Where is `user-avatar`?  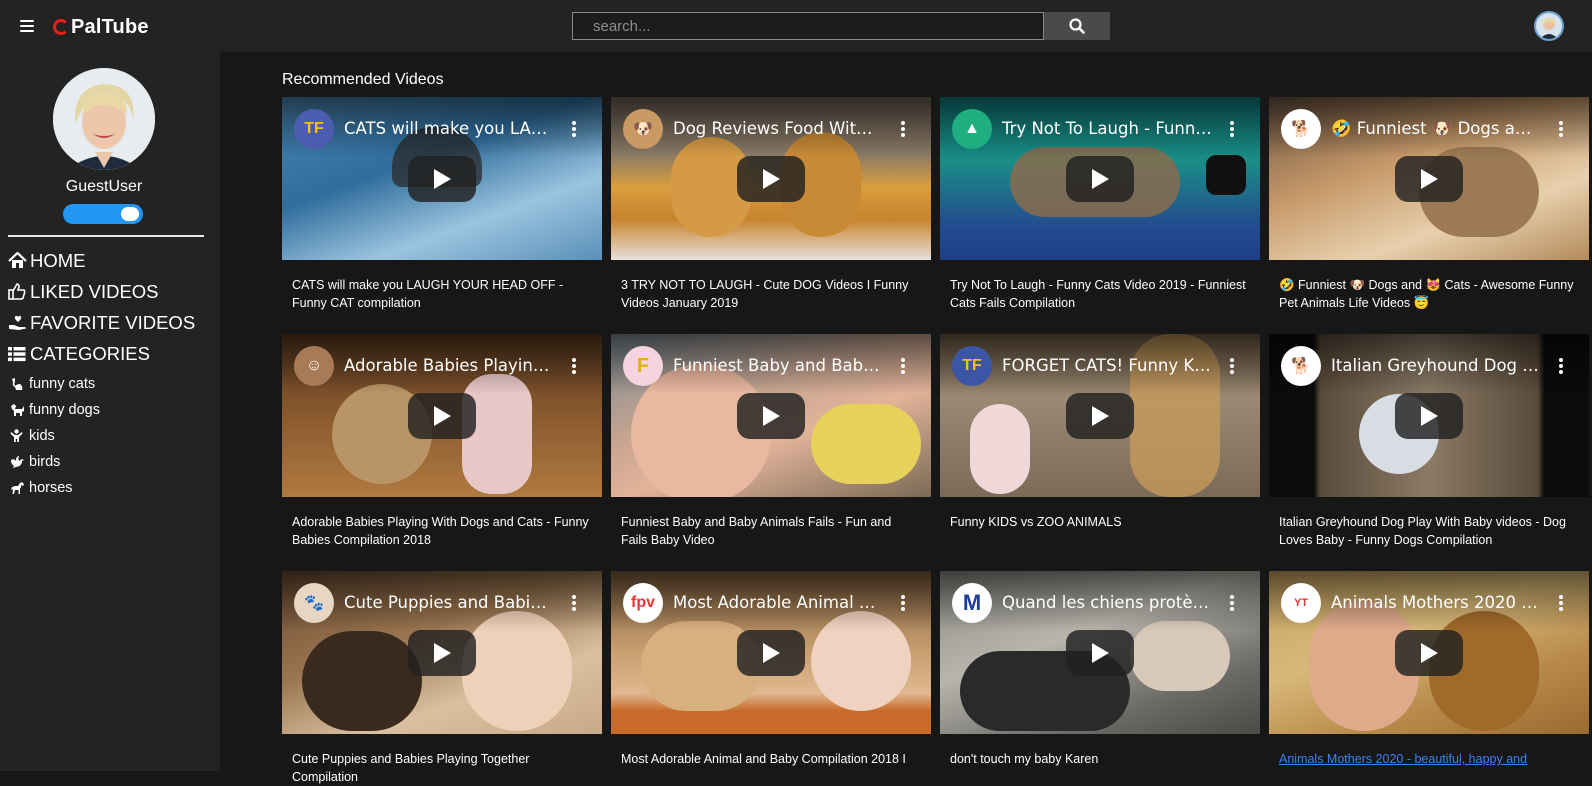
user-avatar is located at coordinates (104, 119).